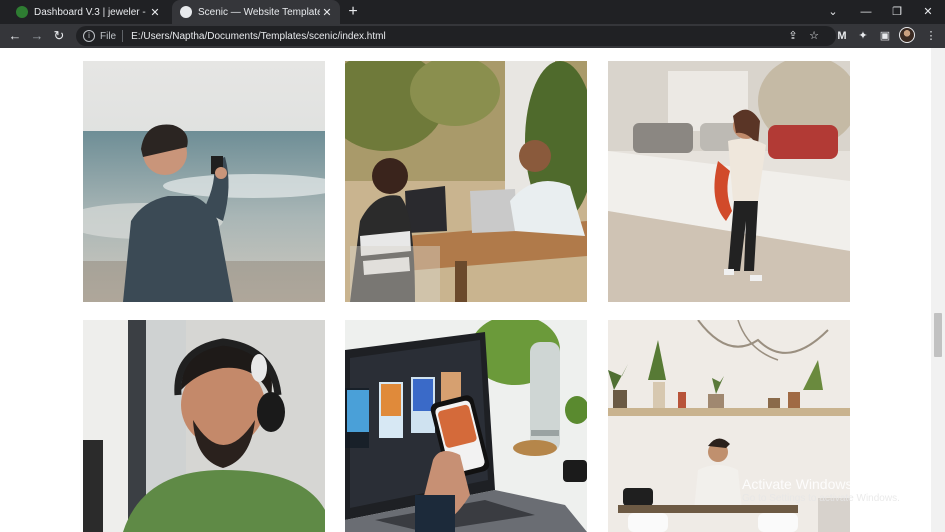  Describe the element at coordinates (797, 484) in the screenshot. I see `watermark-title: Activate Windows` at that location.